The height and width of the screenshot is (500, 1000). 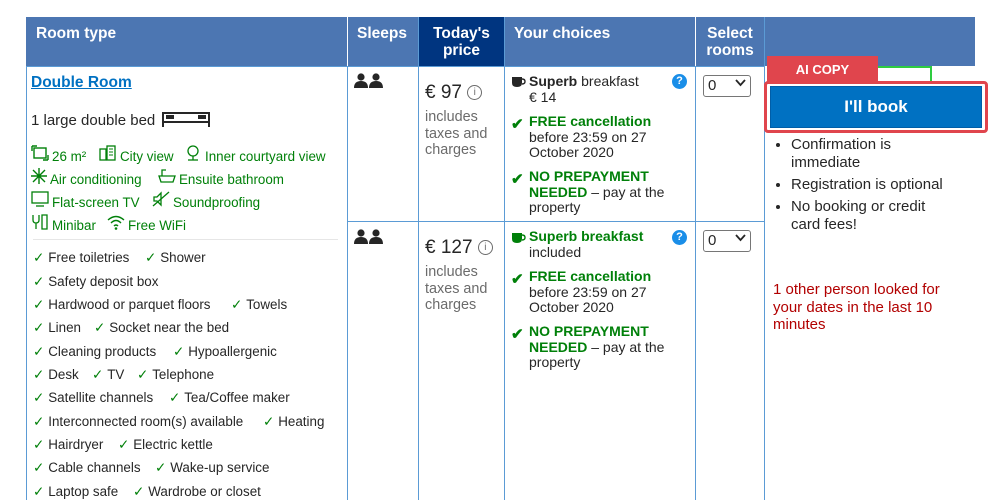 What do you see at coordinates (146, 223) in the screenshot?
I see `facility-free-wifi: Free WiFi` at bounding box center [146, 223].